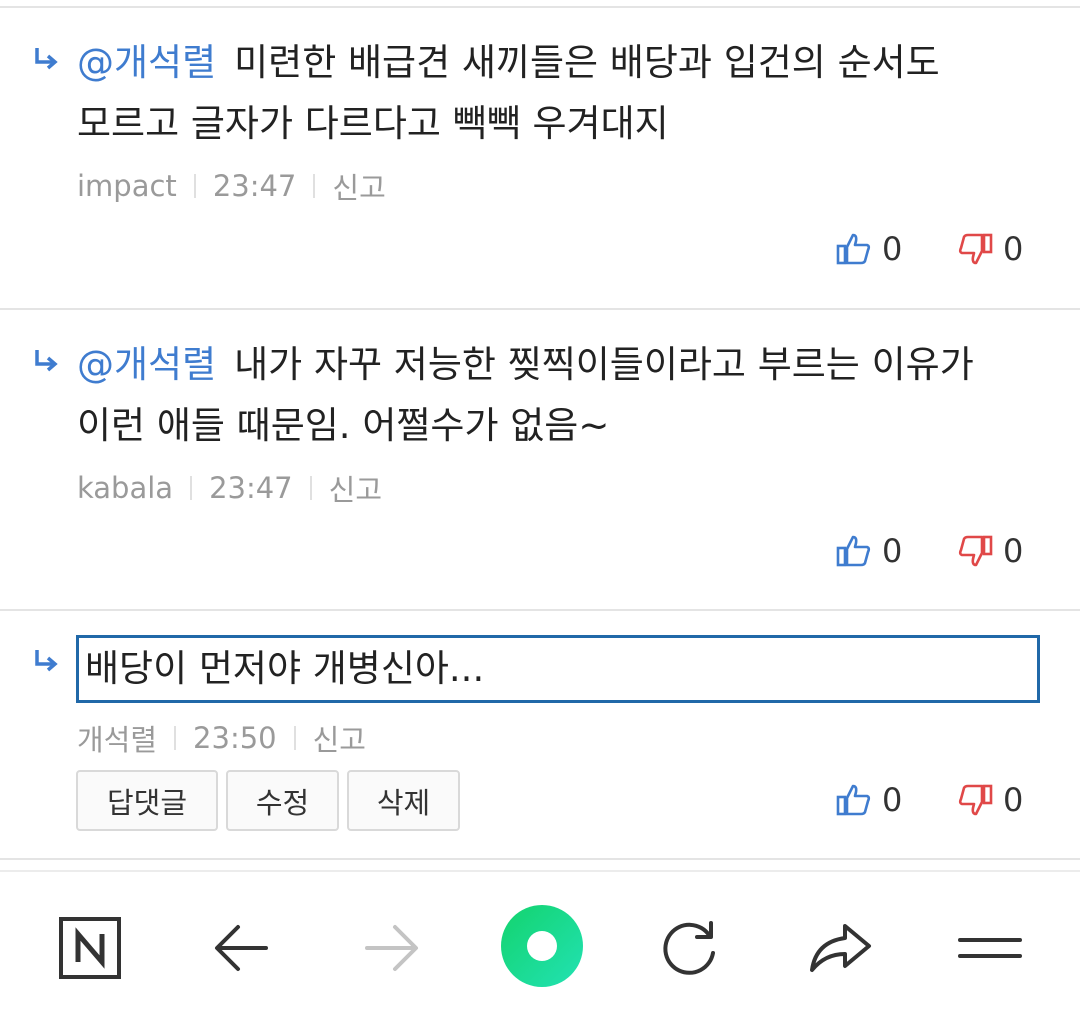 Image resolution: width=1080 pixels, height=1014 pixels. I want to click on comment-meta: impact 23:47 신고, so click(231, 186).